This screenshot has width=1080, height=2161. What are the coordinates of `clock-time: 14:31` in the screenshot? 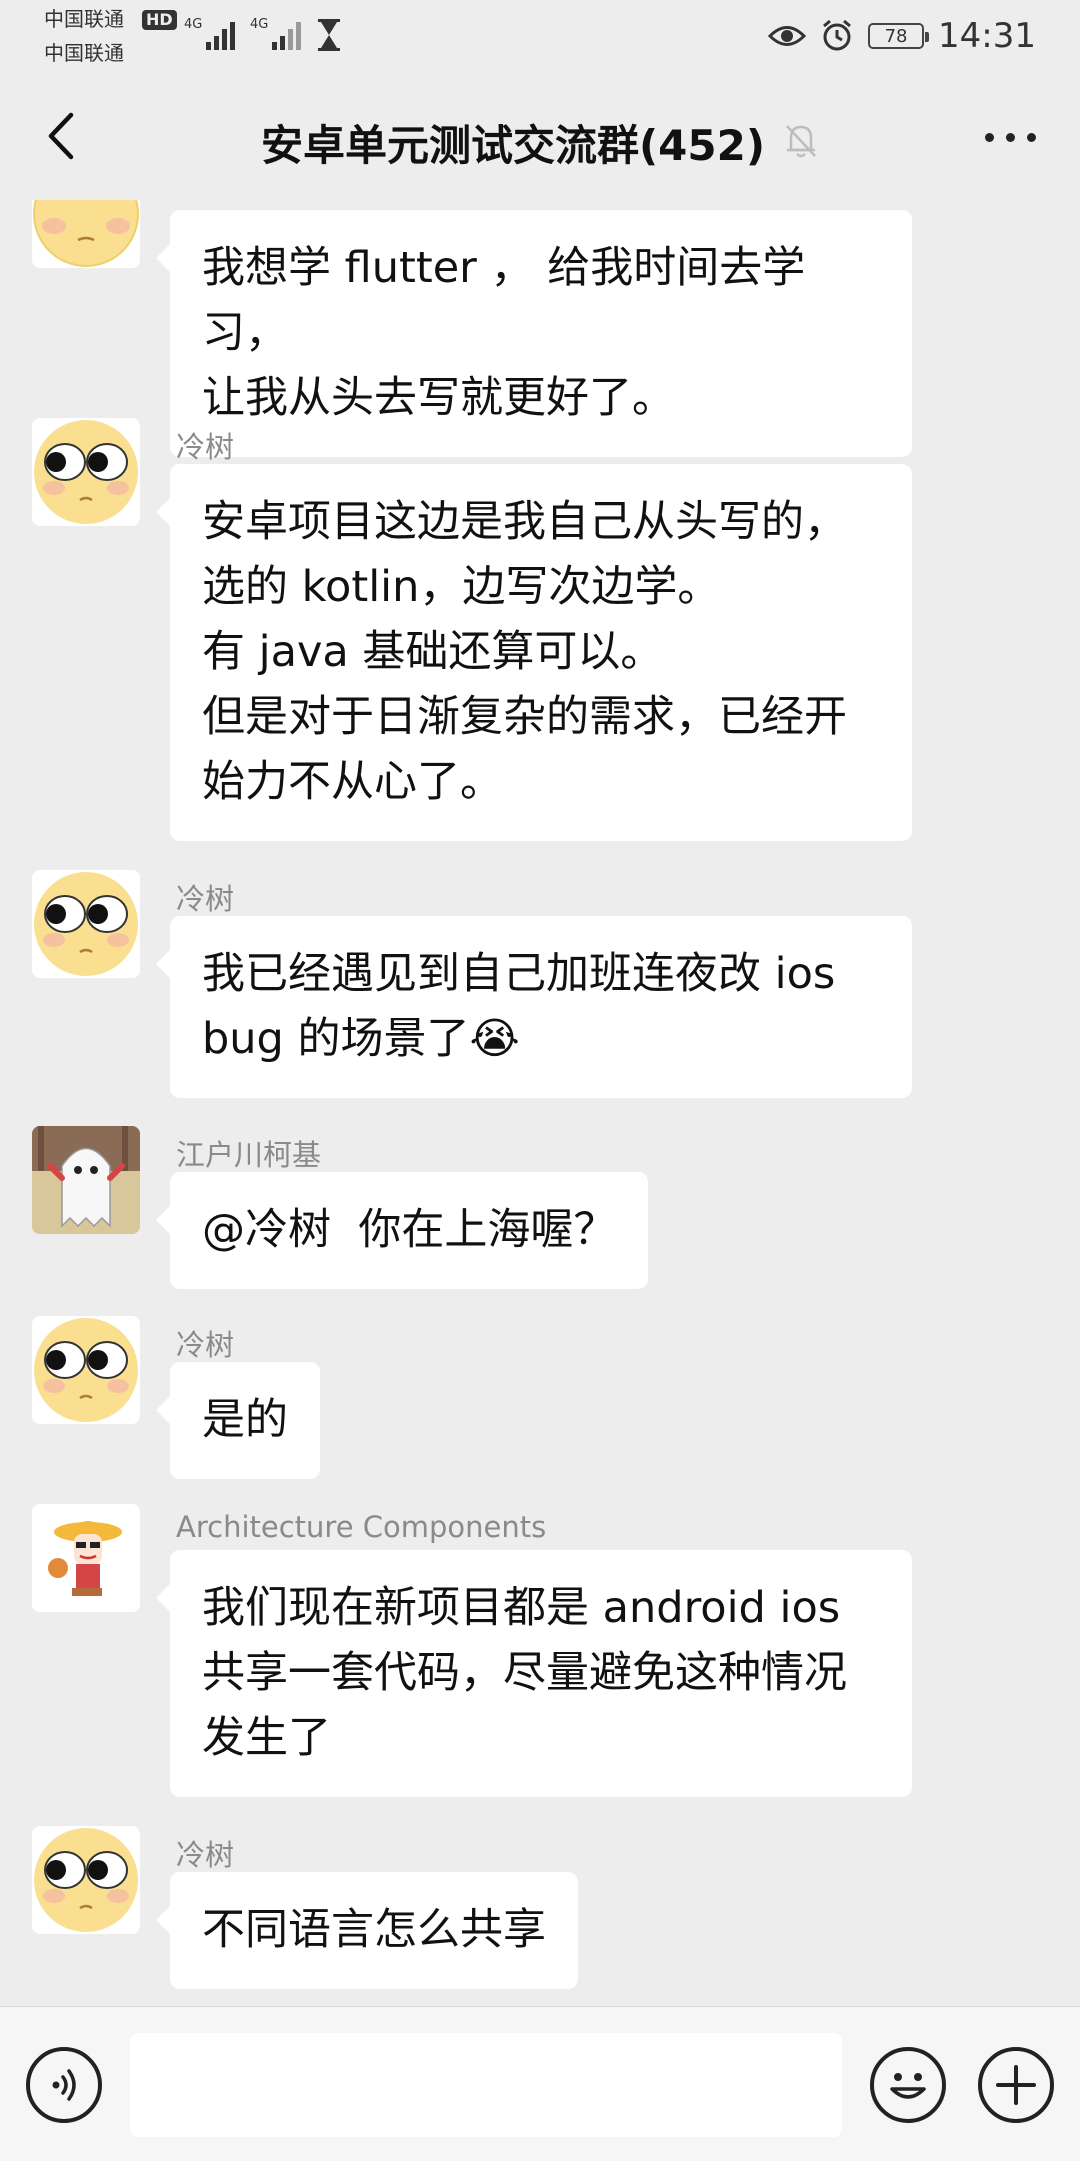 It's located at (987, 36).